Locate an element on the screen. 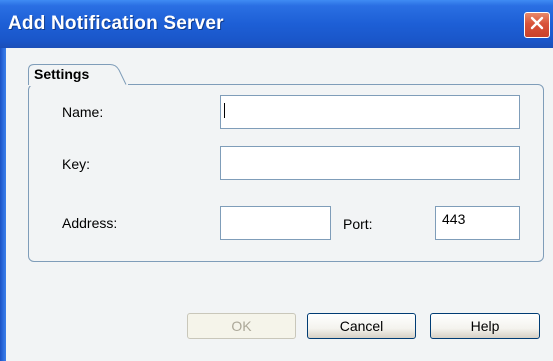  name-label: Name: is located at coordinates (83, 112).